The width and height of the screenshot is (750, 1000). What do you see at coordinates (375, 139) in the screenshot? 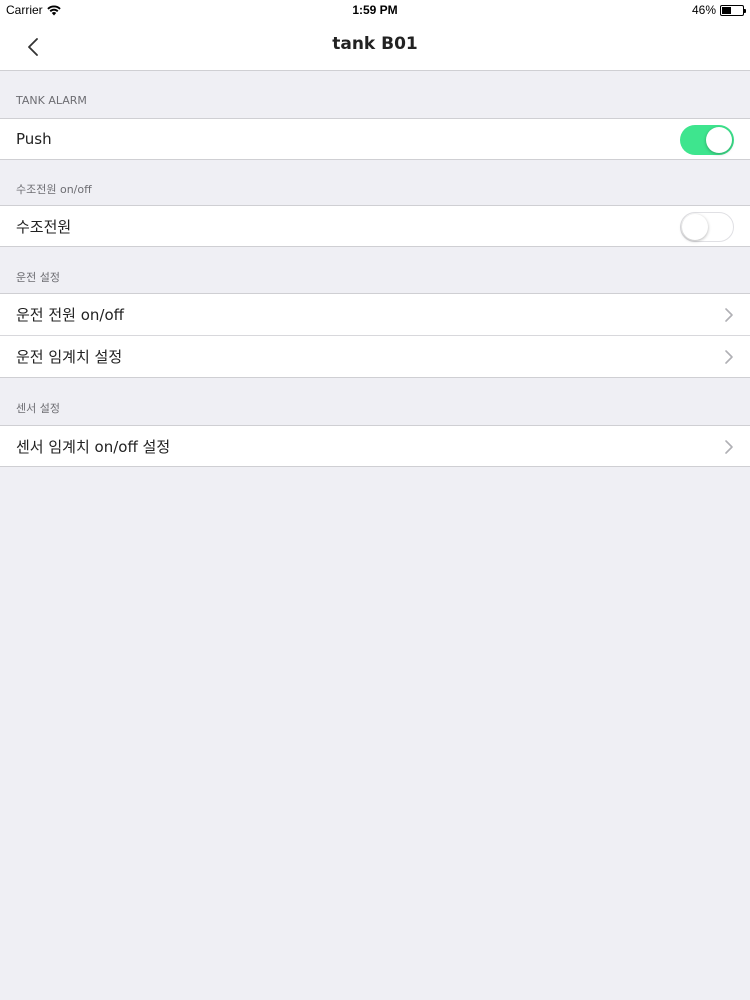
I see `push-row: Push` at bounding box center [375, 139].